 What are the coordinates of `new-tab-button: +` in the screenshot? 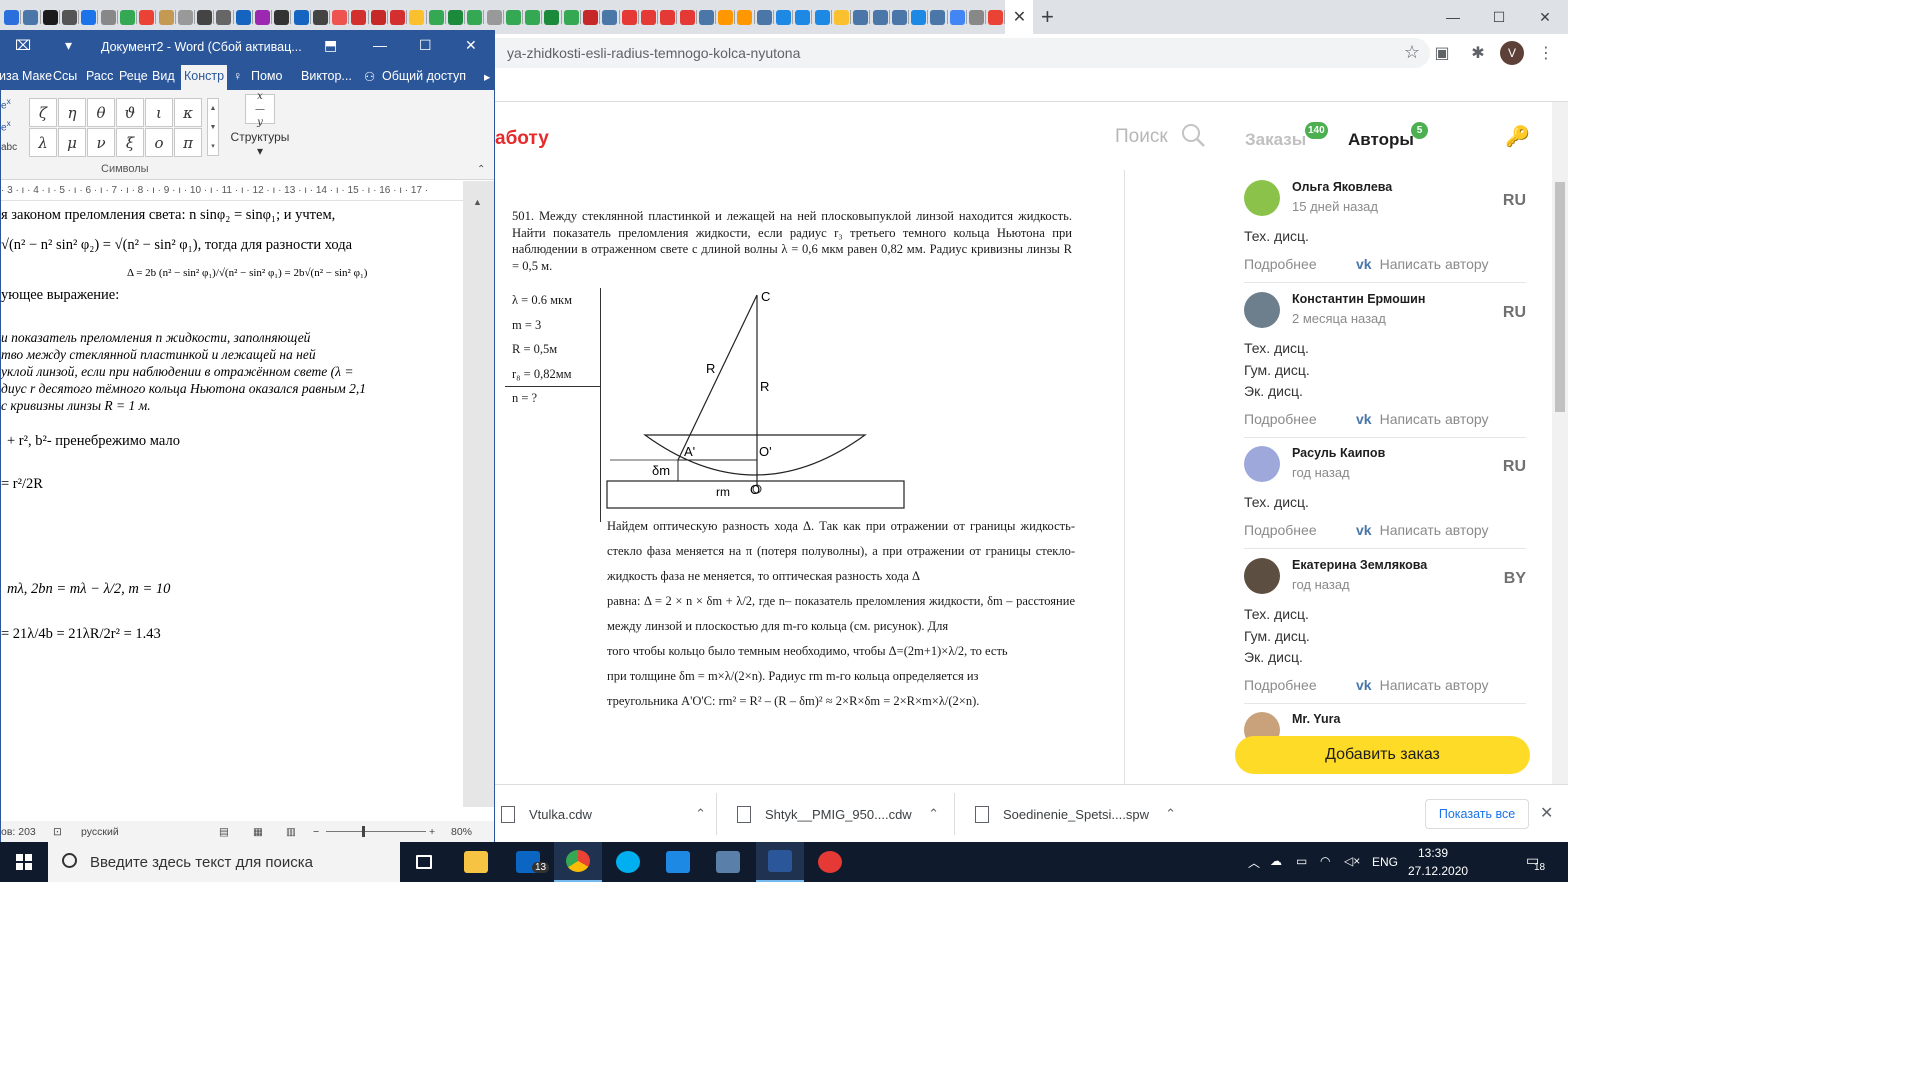 It's located at (1047, 17).